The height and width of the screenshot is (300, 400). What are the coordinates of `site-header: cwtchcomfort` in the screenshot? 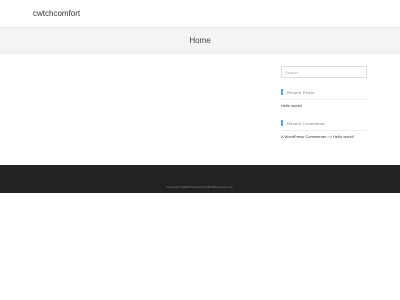 It's located at (200, 13).